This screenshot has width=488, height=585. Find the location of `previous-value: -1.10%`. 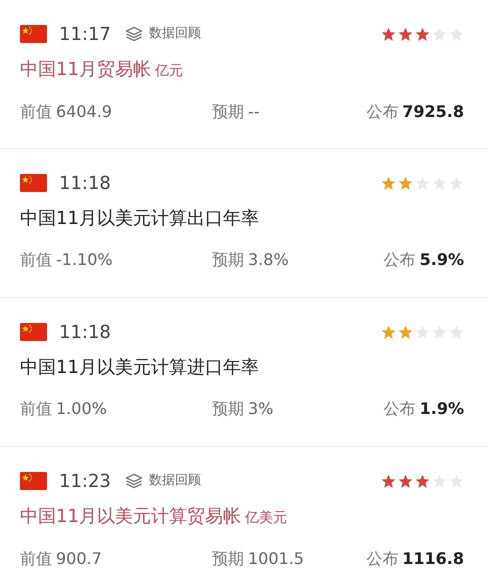

previous-value: -1.10% is located at coordinates (84, 260).